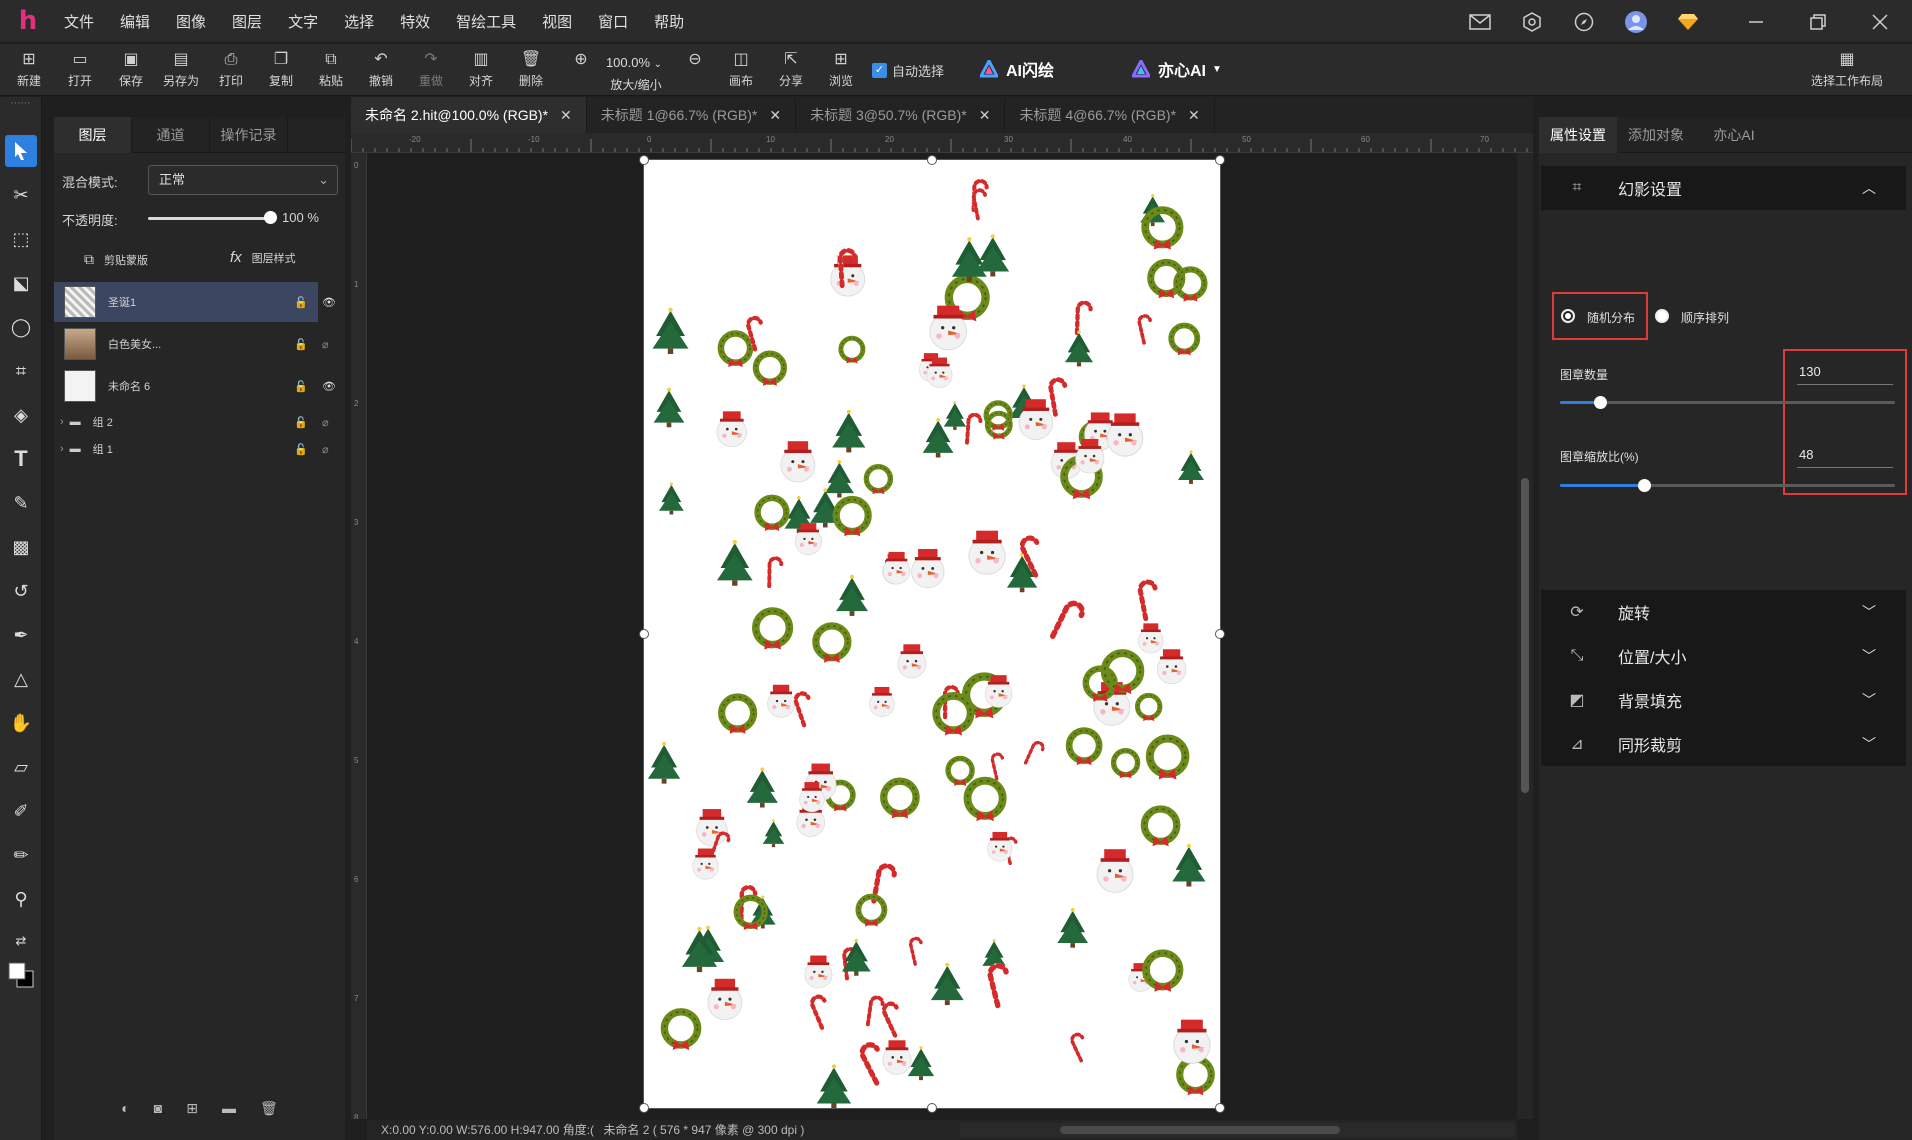  I want to click on auto-select-checkbox: ✓ 自动选择, so click(908, 70).